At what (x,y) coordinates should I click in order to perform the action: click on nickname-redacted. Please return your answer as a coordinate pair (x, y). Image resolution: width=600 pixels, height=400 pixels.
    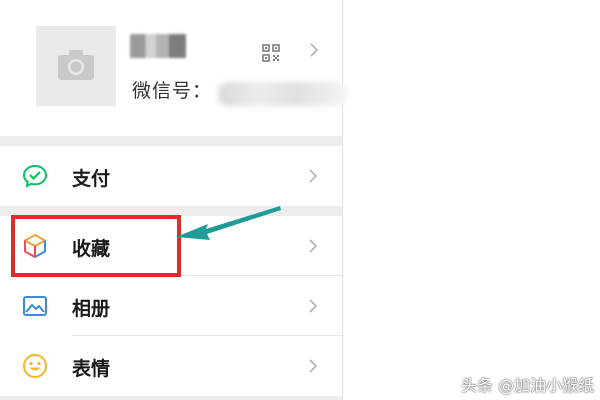
    Looking at the image, I should click on (158, 46).